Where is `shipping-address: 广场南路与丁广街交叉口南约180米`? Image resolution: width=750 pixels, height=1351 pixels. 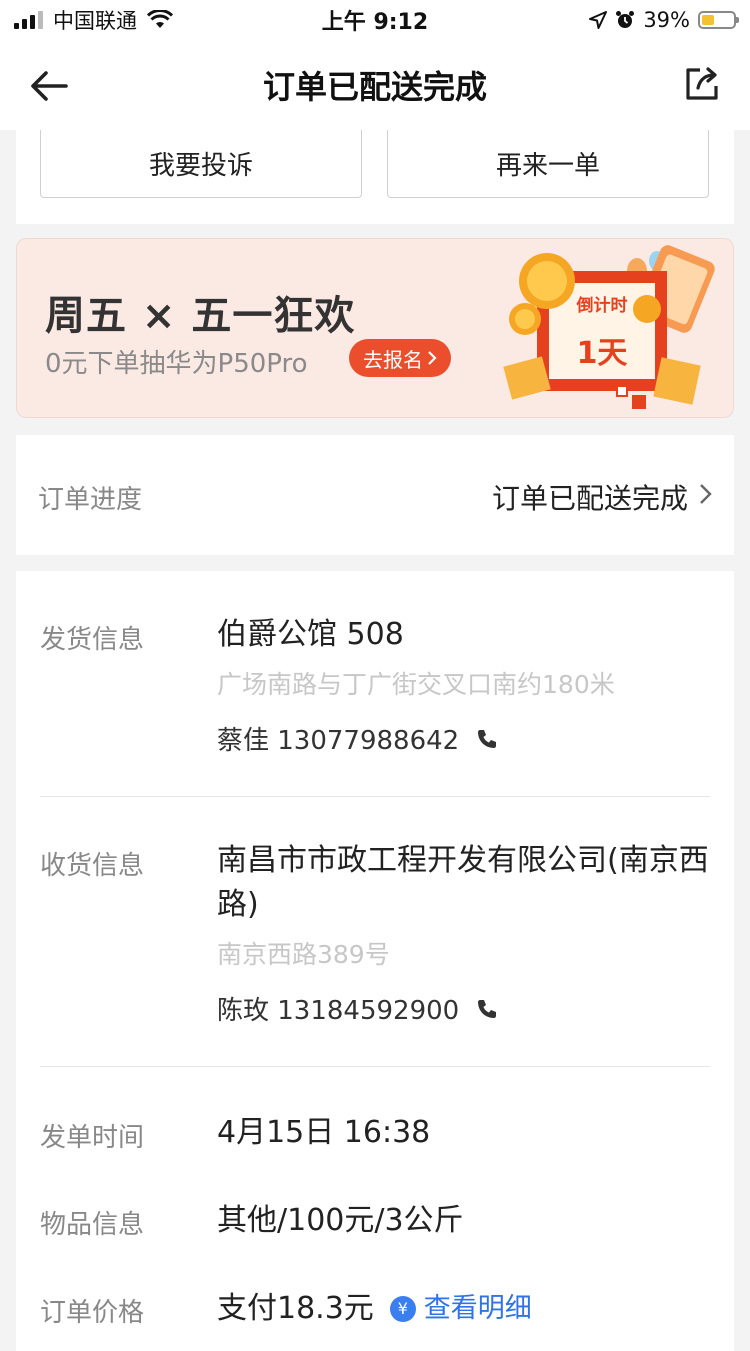
shipping-address: 广场南路与丁广街交叉口南约180米 is located at coordinates (416, 684).